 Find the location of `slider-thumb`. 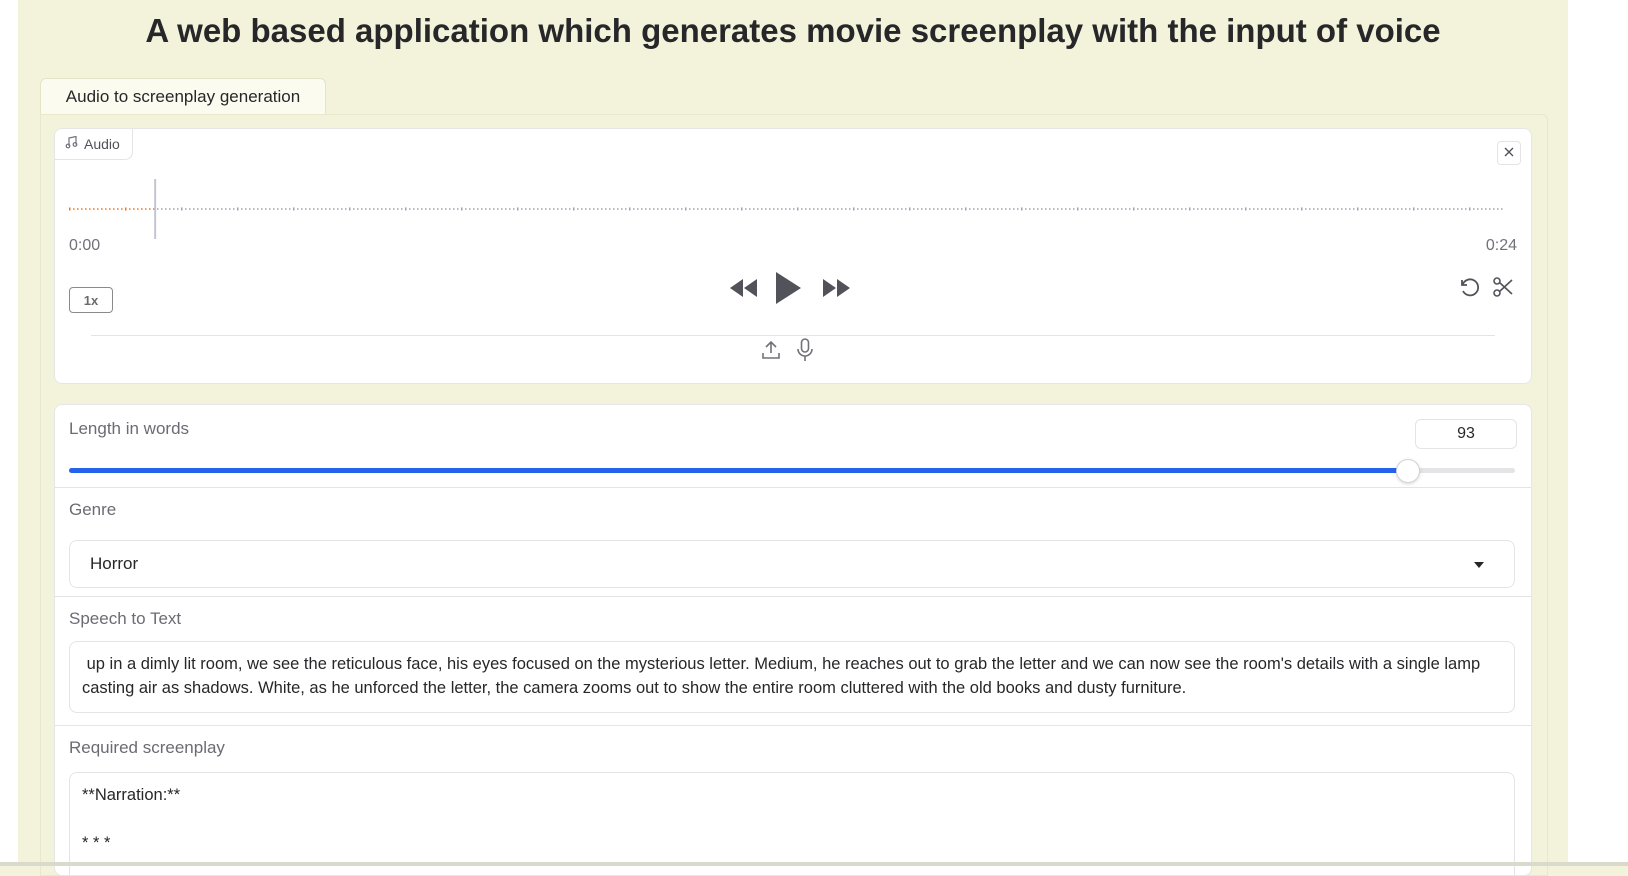

slider-thumb is located at coordinates (1407, 471).